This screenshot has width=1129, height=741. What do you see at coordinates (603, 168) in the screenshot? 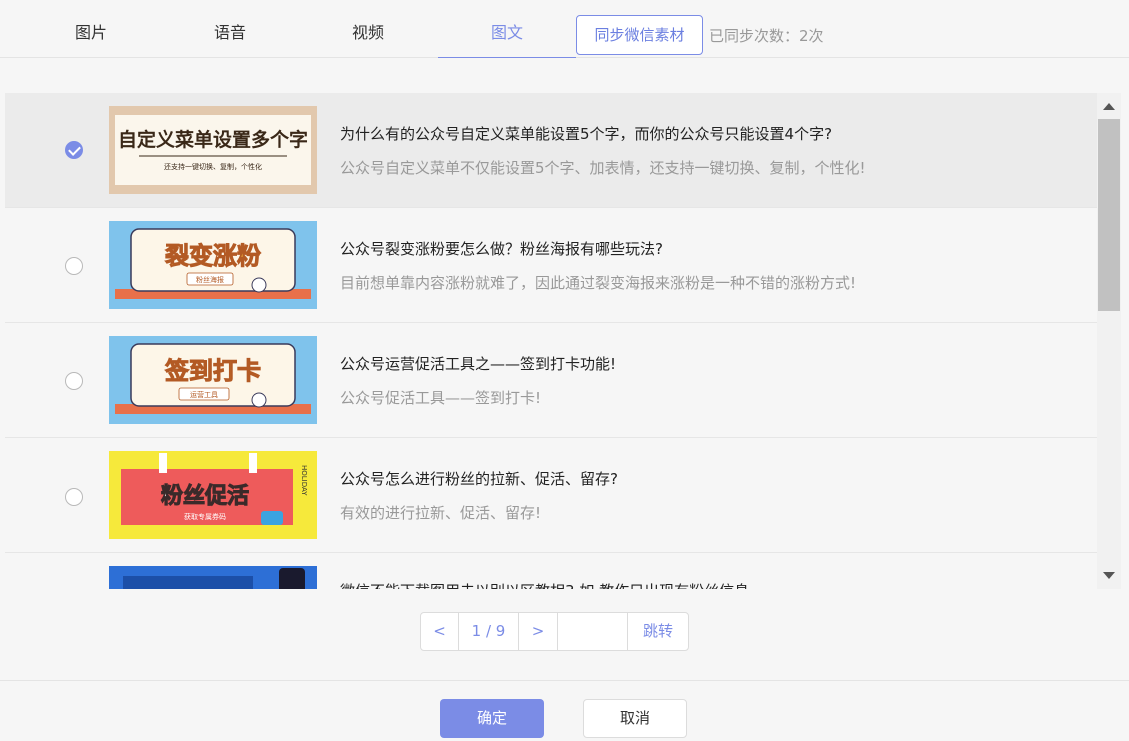
I see `article-desc: 公众号自定义菜单不仅能设置5个字、加表情，还支持一键切换、复制，个性化!` at bounding box center [603, 168].